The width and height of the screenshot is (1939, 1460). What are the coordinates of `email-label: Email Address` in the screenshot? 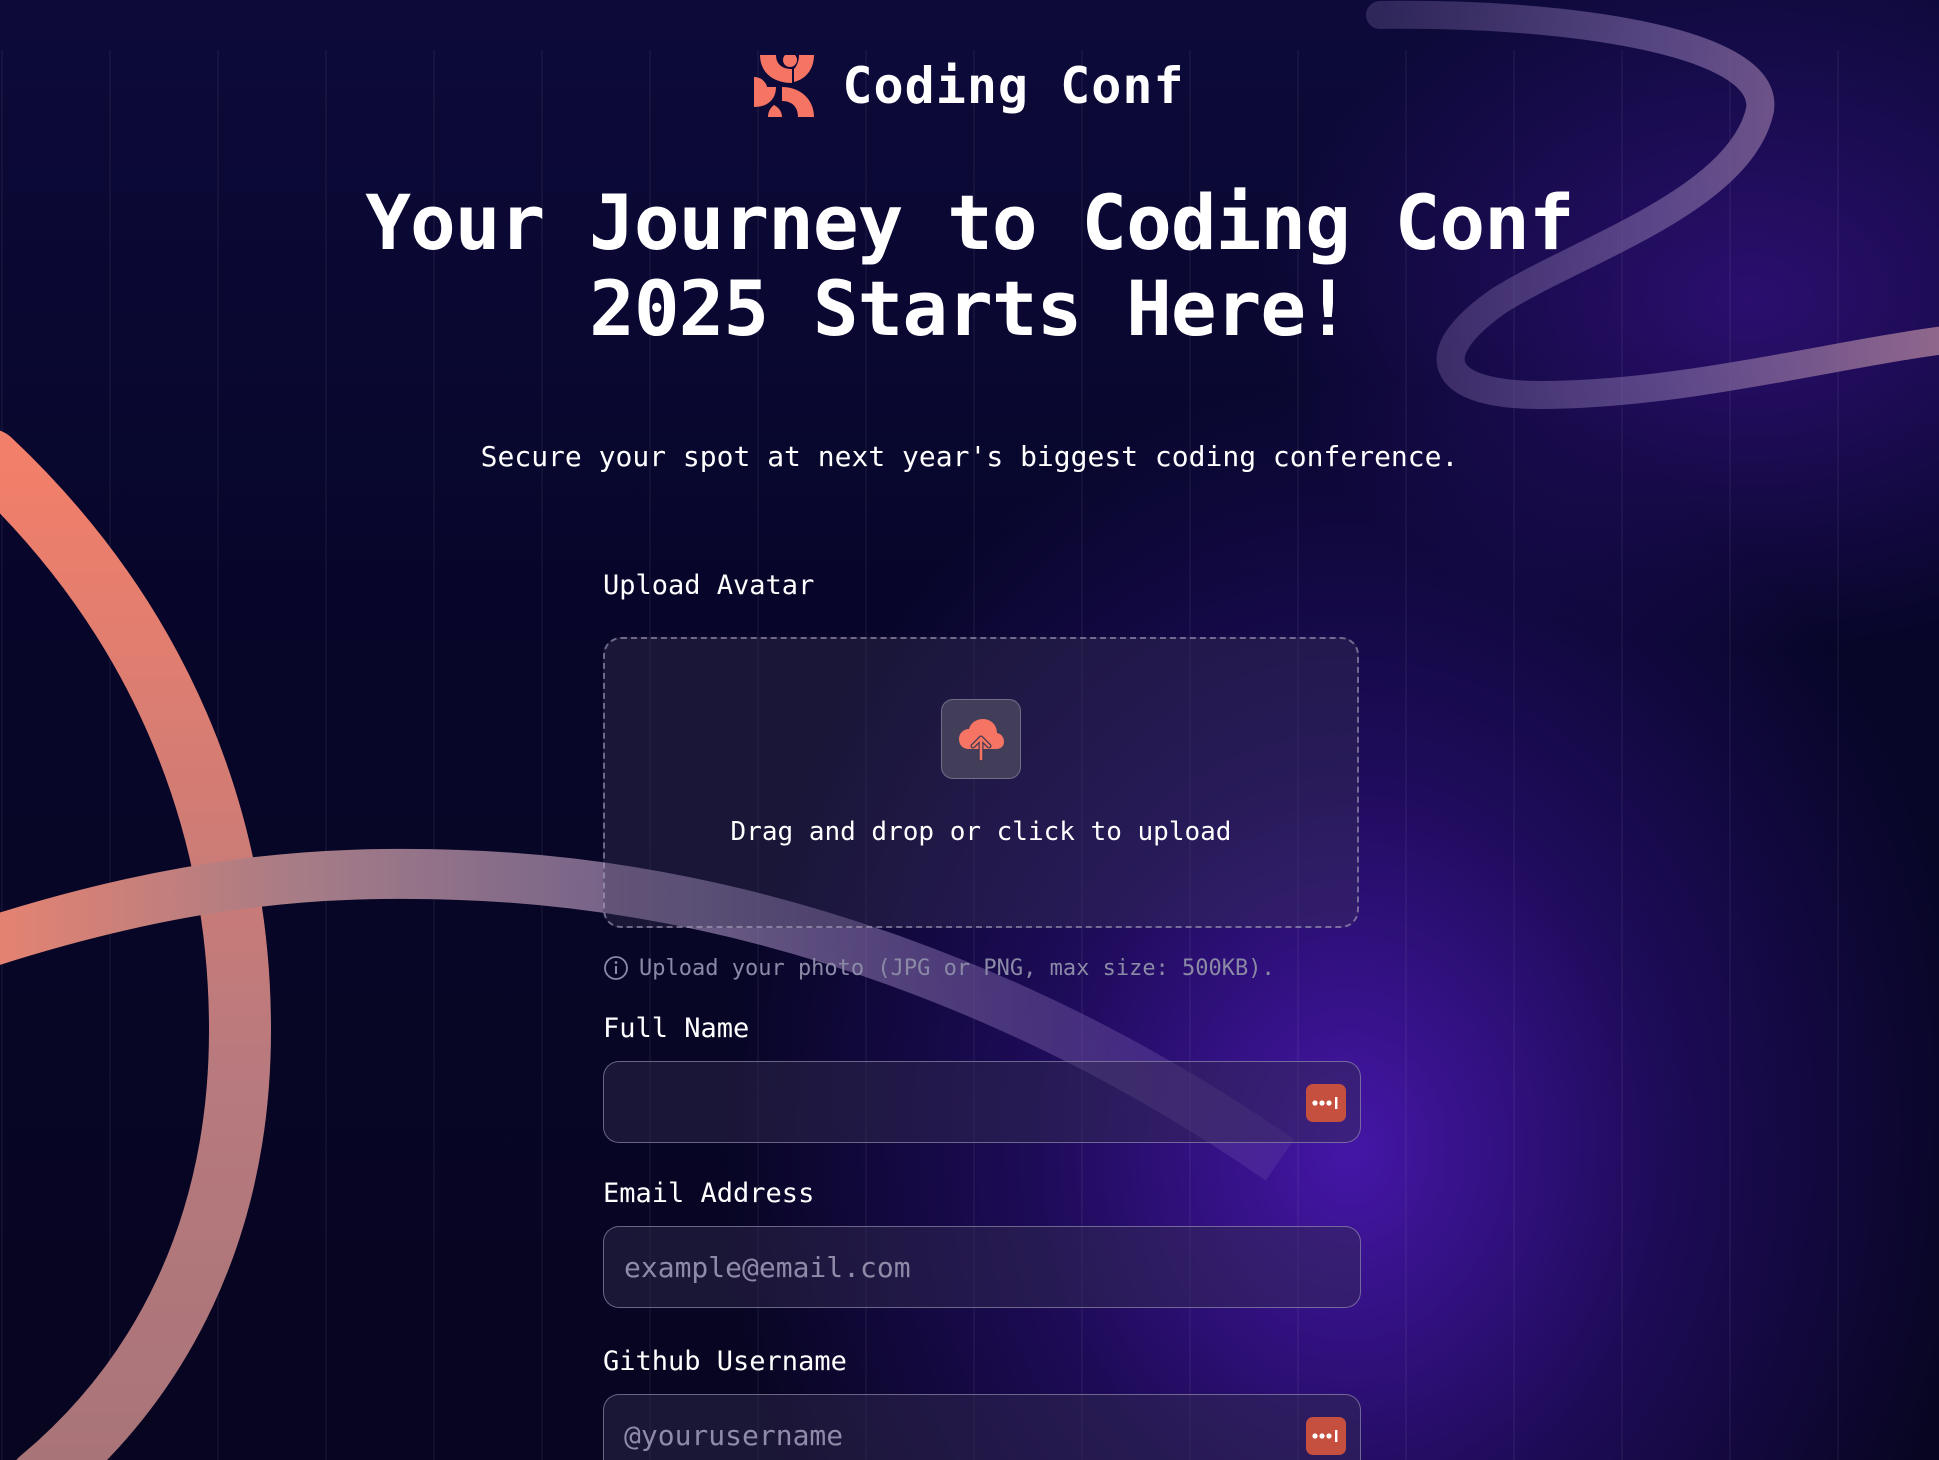 It's located at (709, 1193).